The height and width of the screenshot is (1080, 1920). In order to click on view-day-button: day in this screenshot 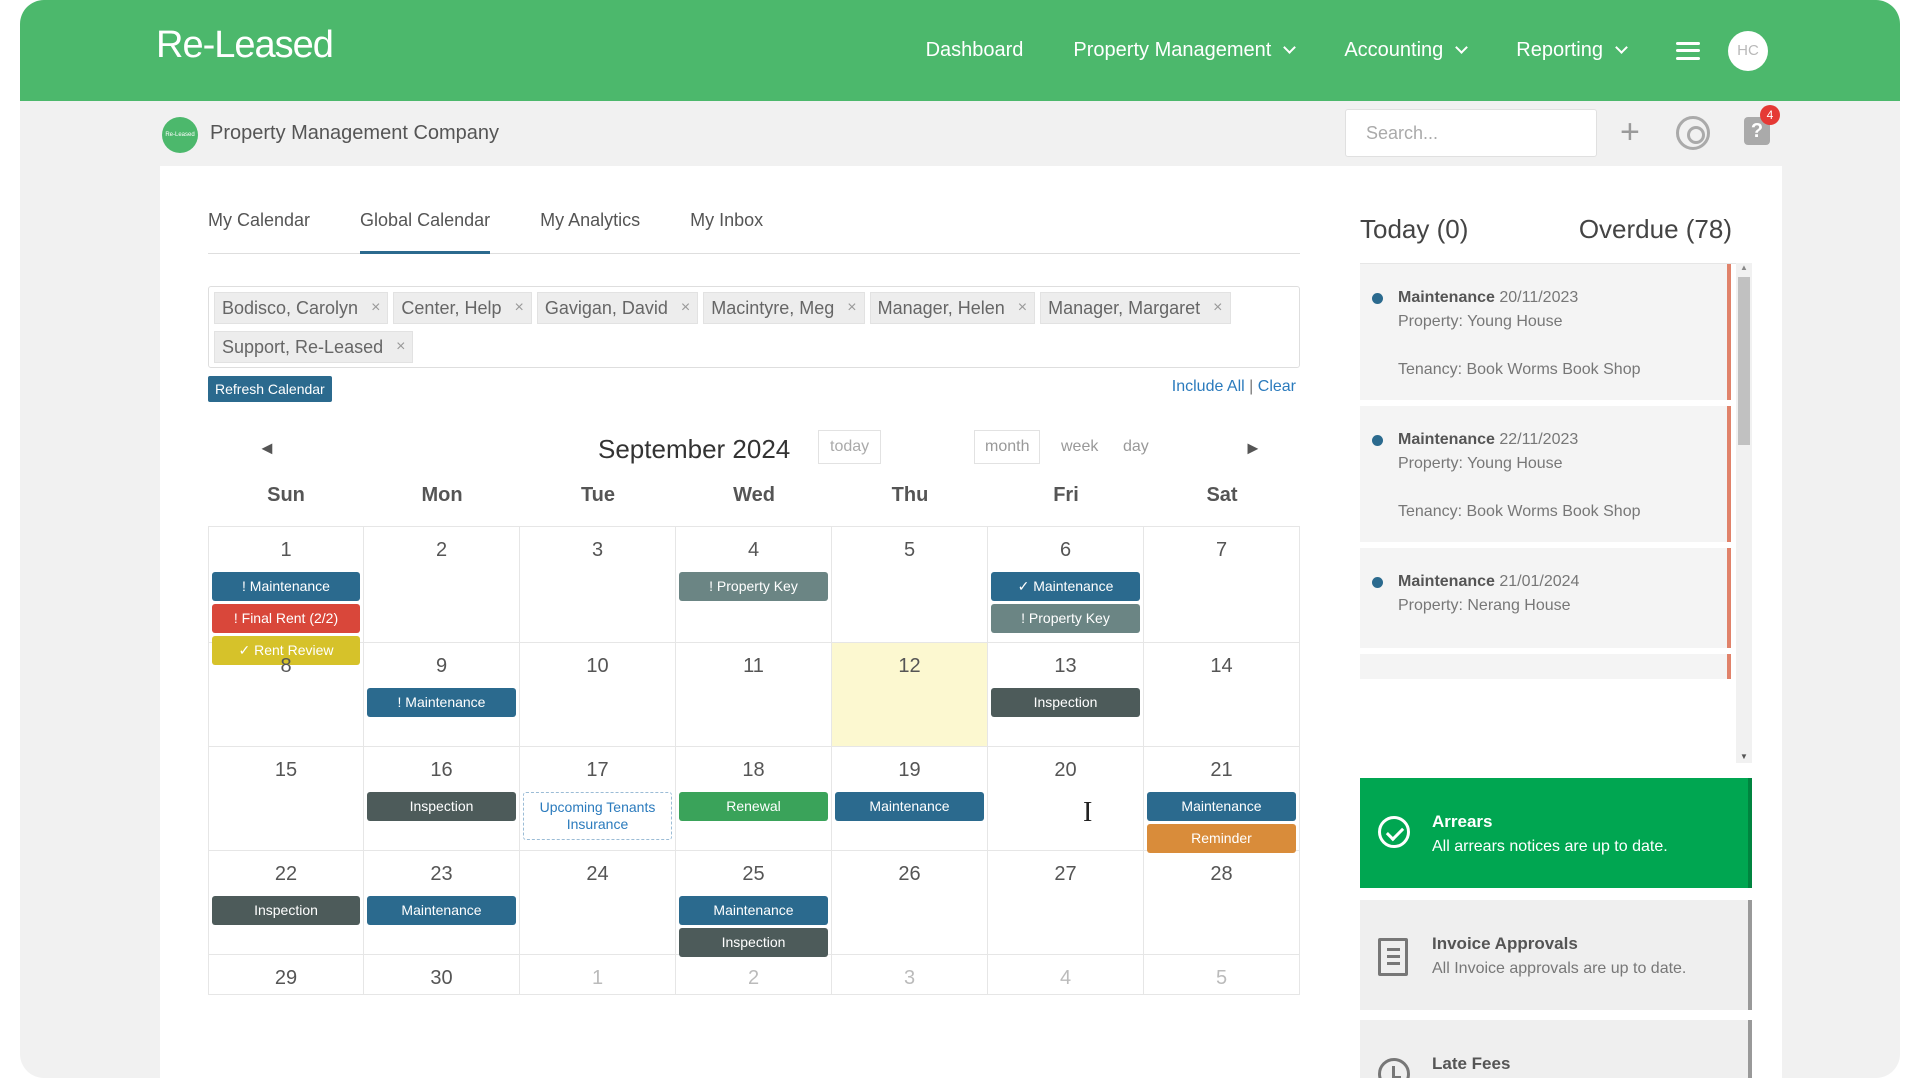, I will do `click(1136, 447)`.